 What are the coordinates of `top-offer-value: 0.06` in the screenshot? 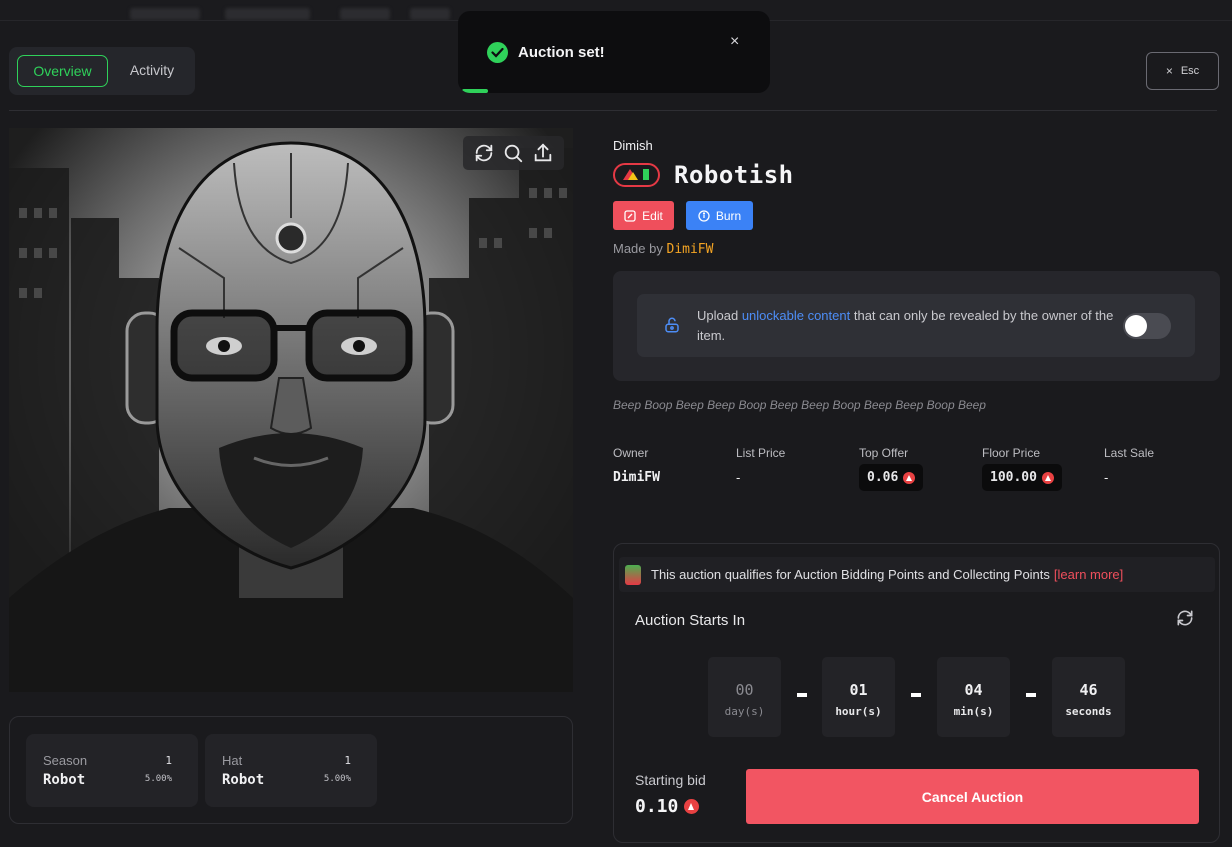 It's located at (883, 477).